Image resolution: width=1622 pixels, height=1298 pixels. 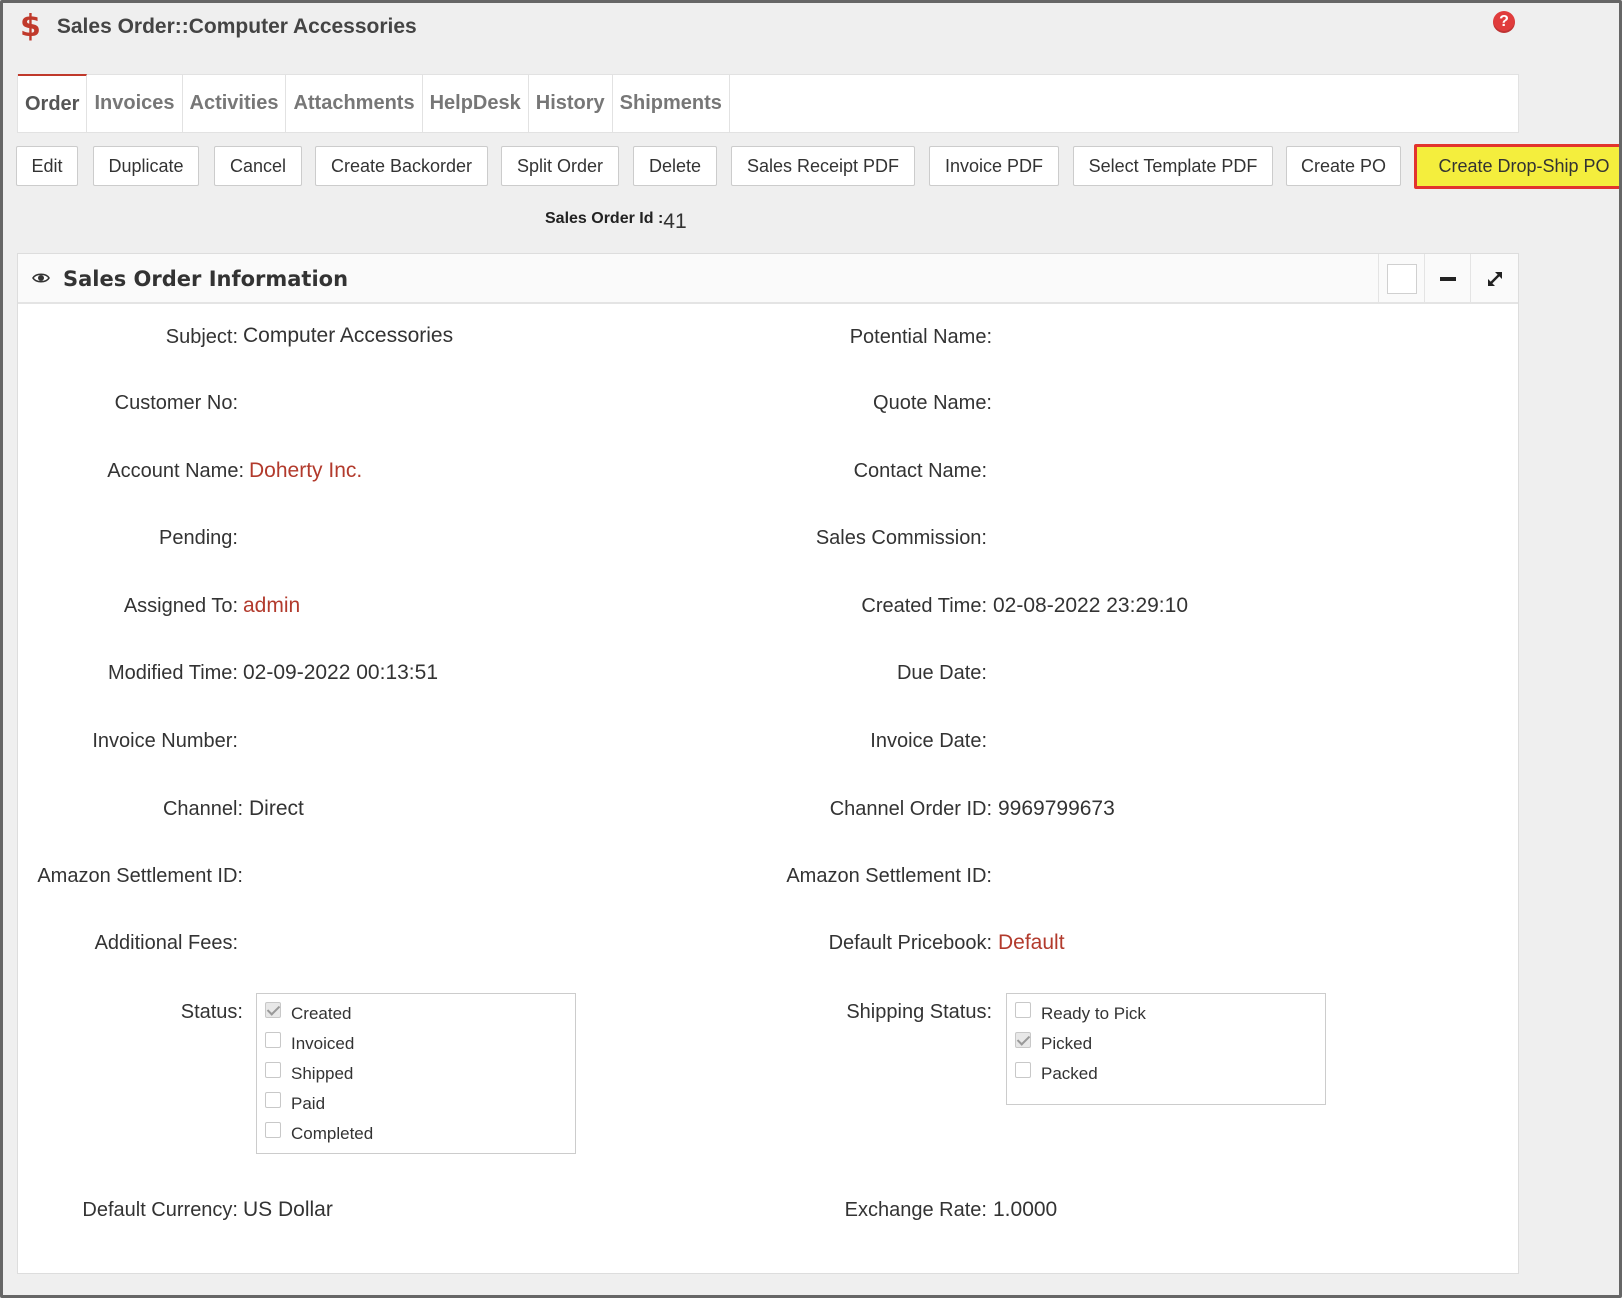 I want to click on status-option-invoiced: Invoiced, so click(x=309, y=1044).